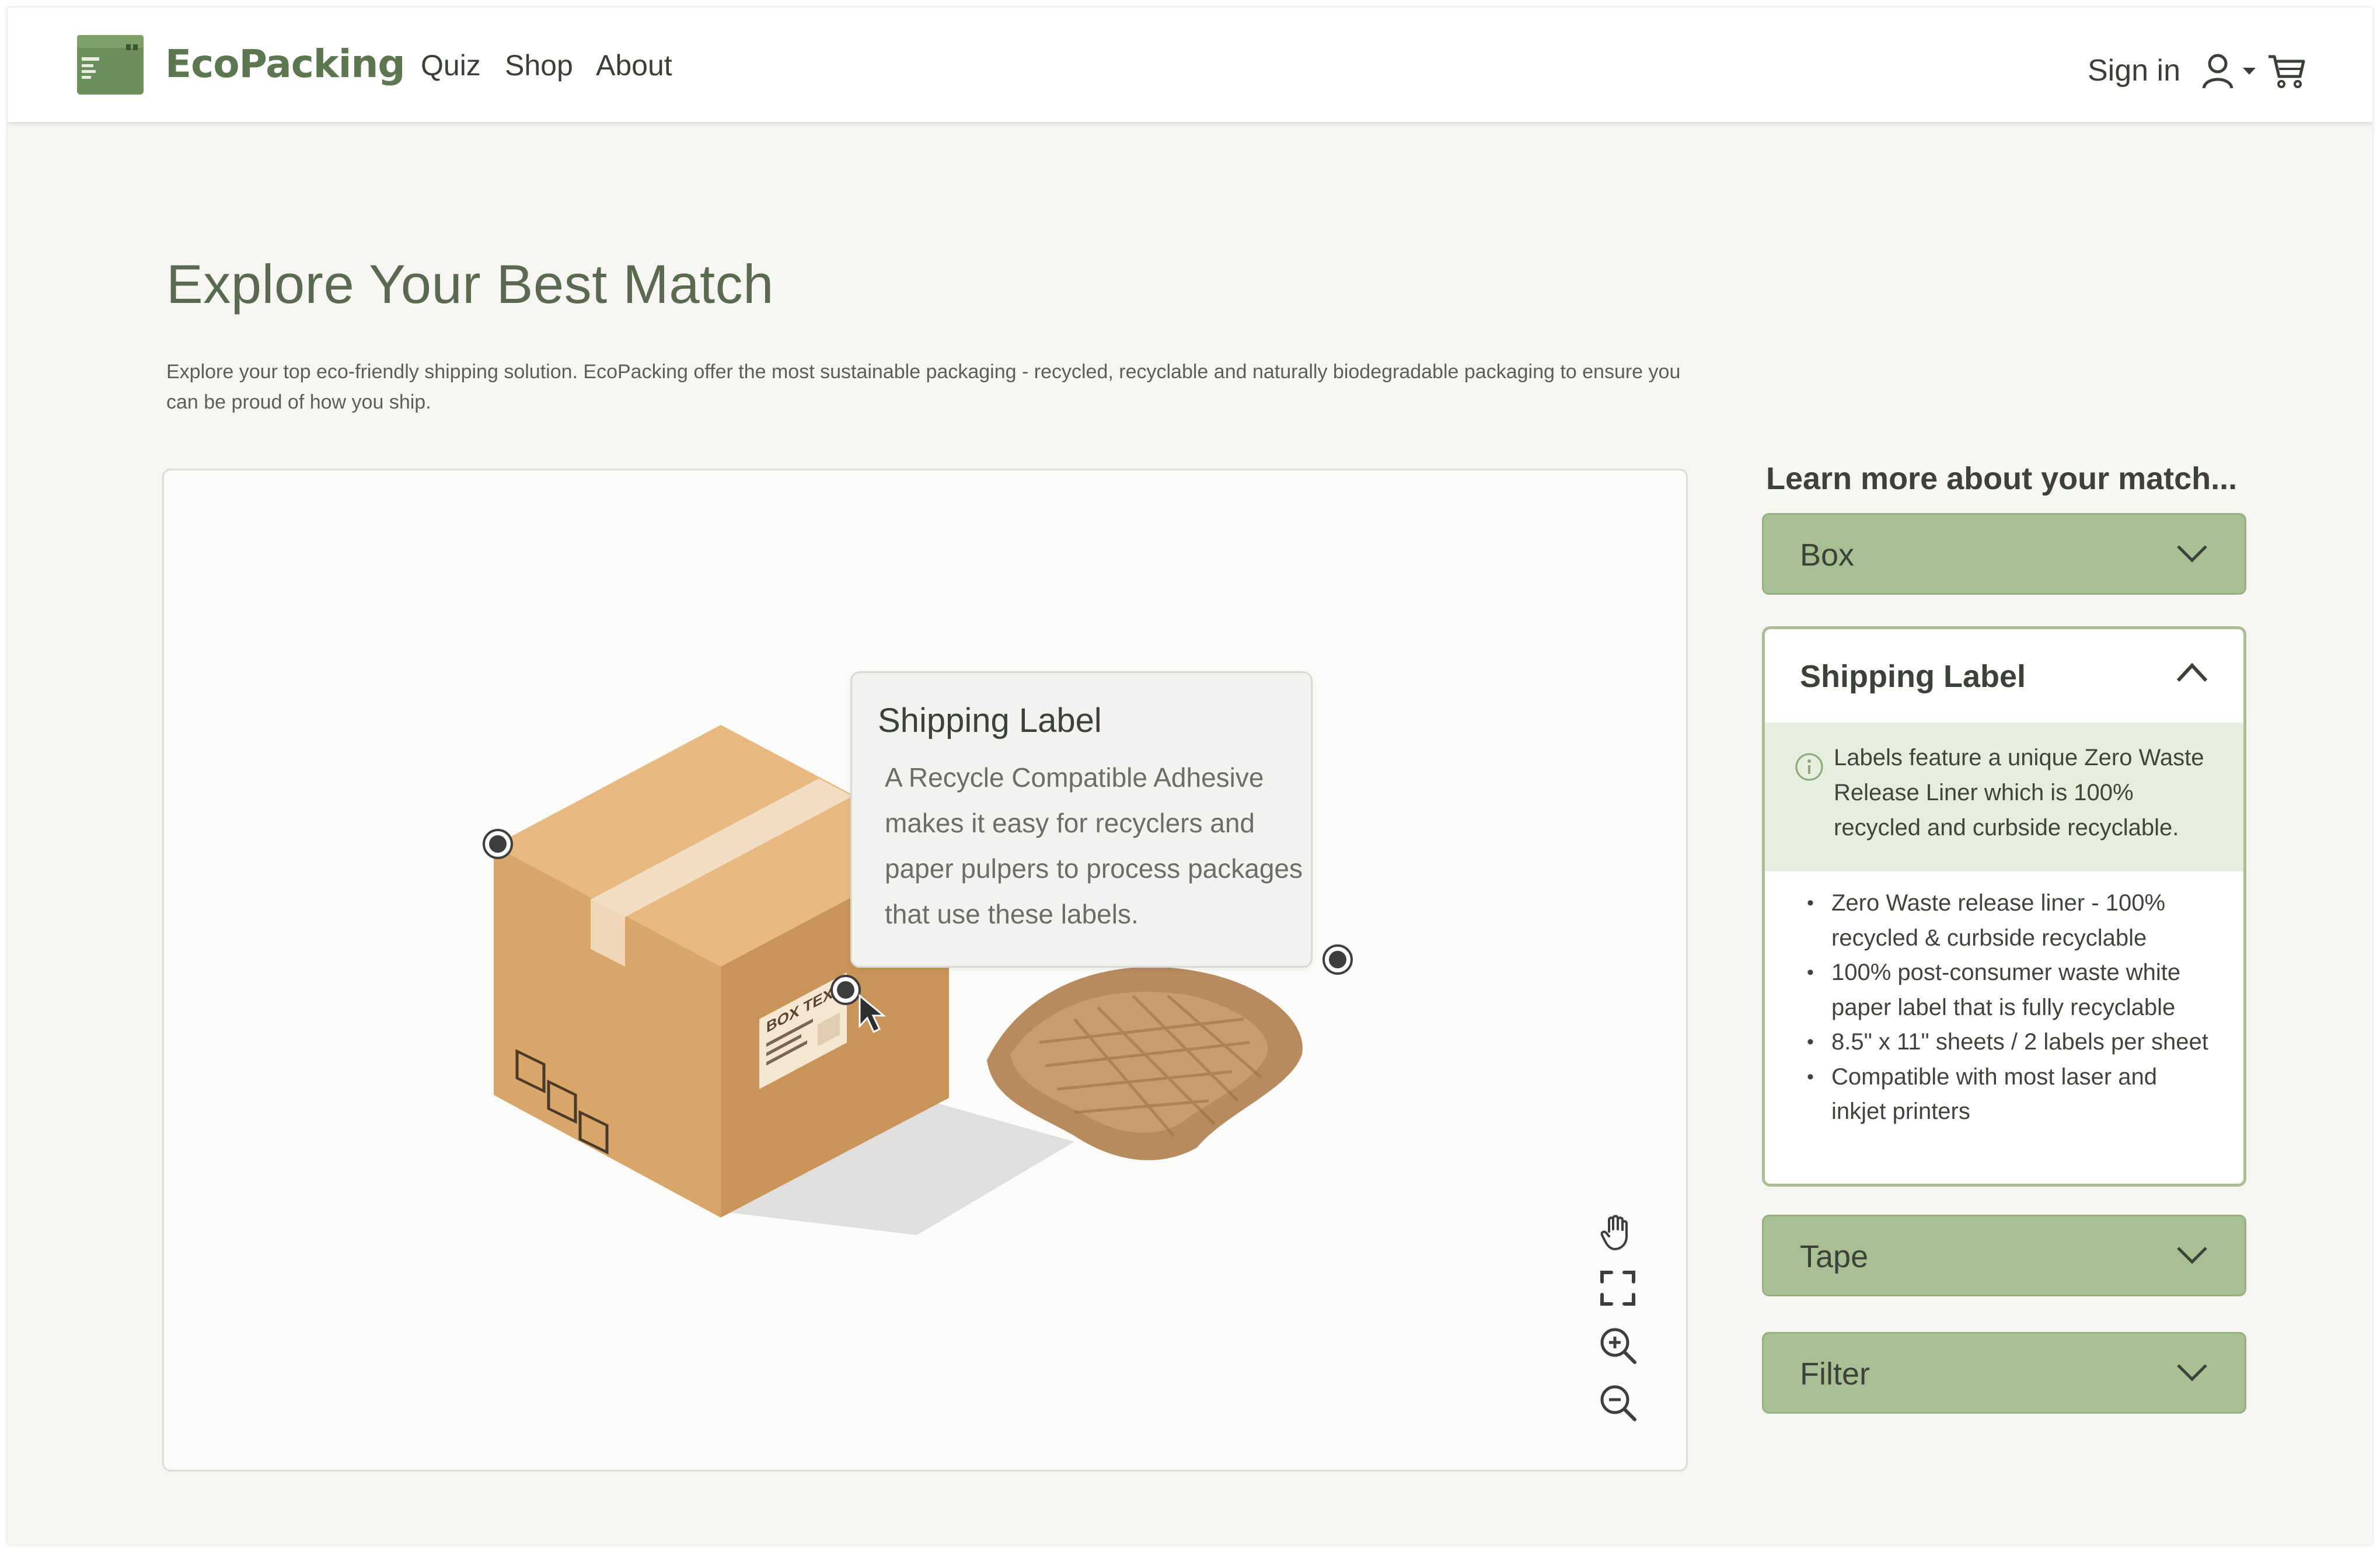 Image resolution: width=2380 pixels, height=1552 pixels. I want to click on top-navbar: EcoPacking Quiz Shop About Sign in, so click(1190, 65).